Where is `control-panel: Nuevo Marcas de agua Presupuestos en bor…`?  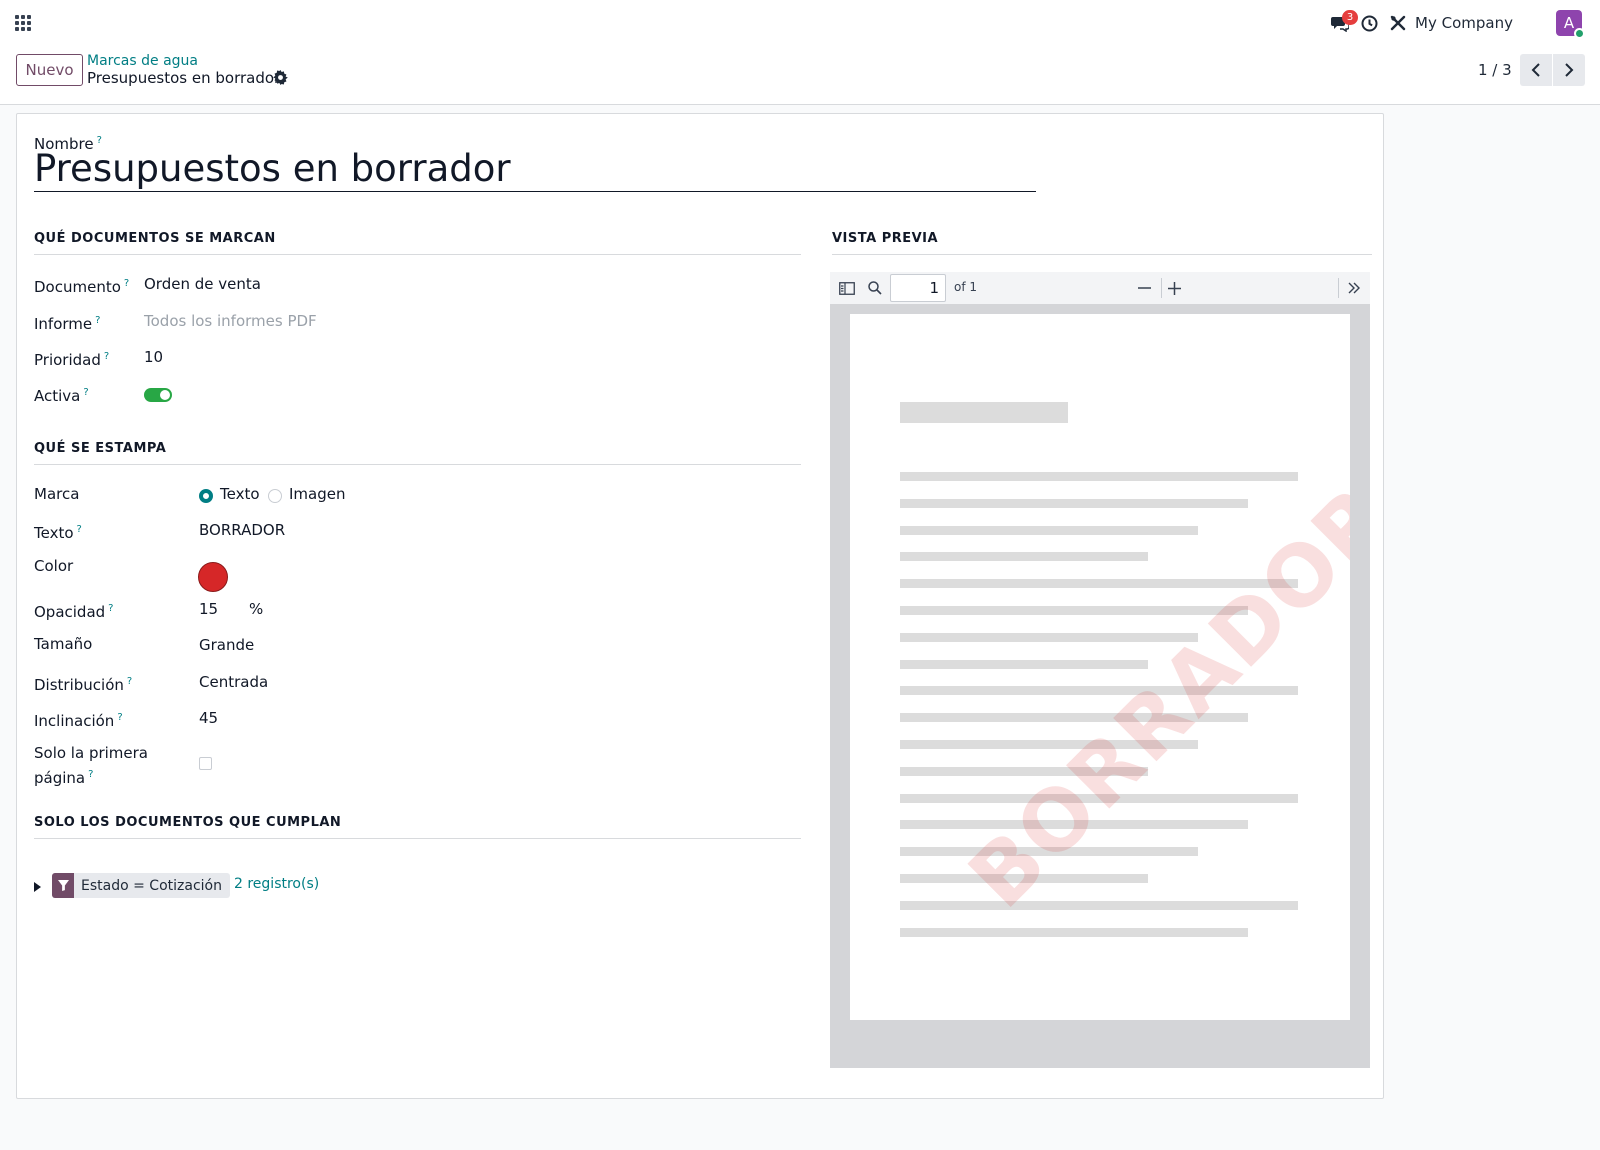
control-panel: Nuevo Marcas de agua Presupuestos en bor… is located at coordinates (800, 75).